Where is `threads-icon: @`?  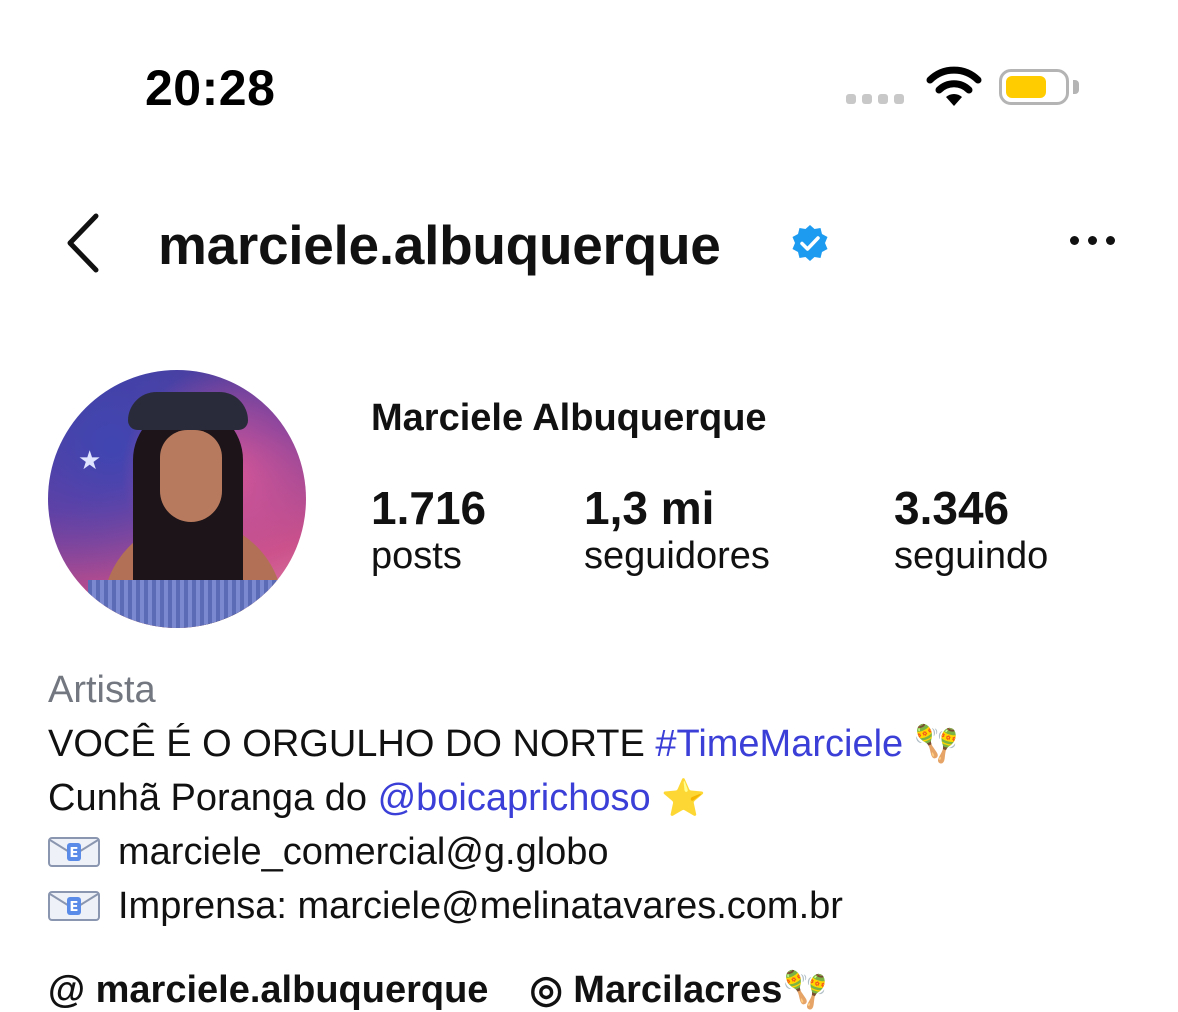 threads-icon: @ is located at coordinates (66, 990).